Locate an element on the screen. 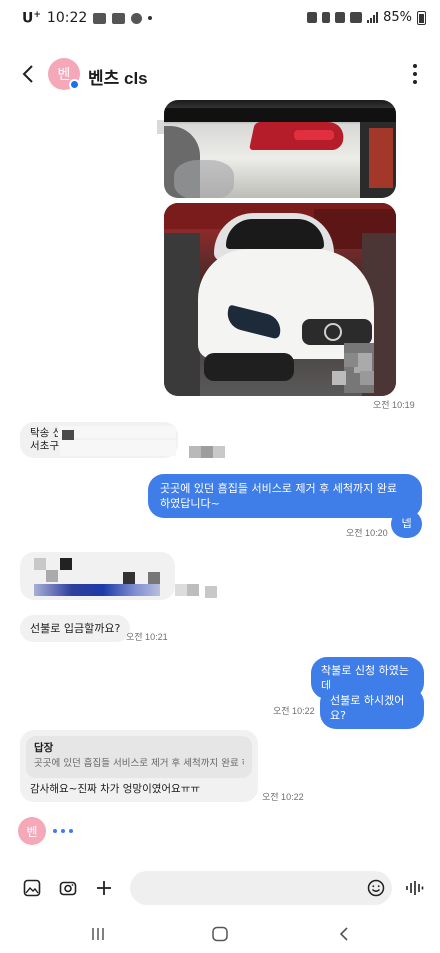 This screenshot has width=440, height=953. home-icon is located at coordinates (220, 934).